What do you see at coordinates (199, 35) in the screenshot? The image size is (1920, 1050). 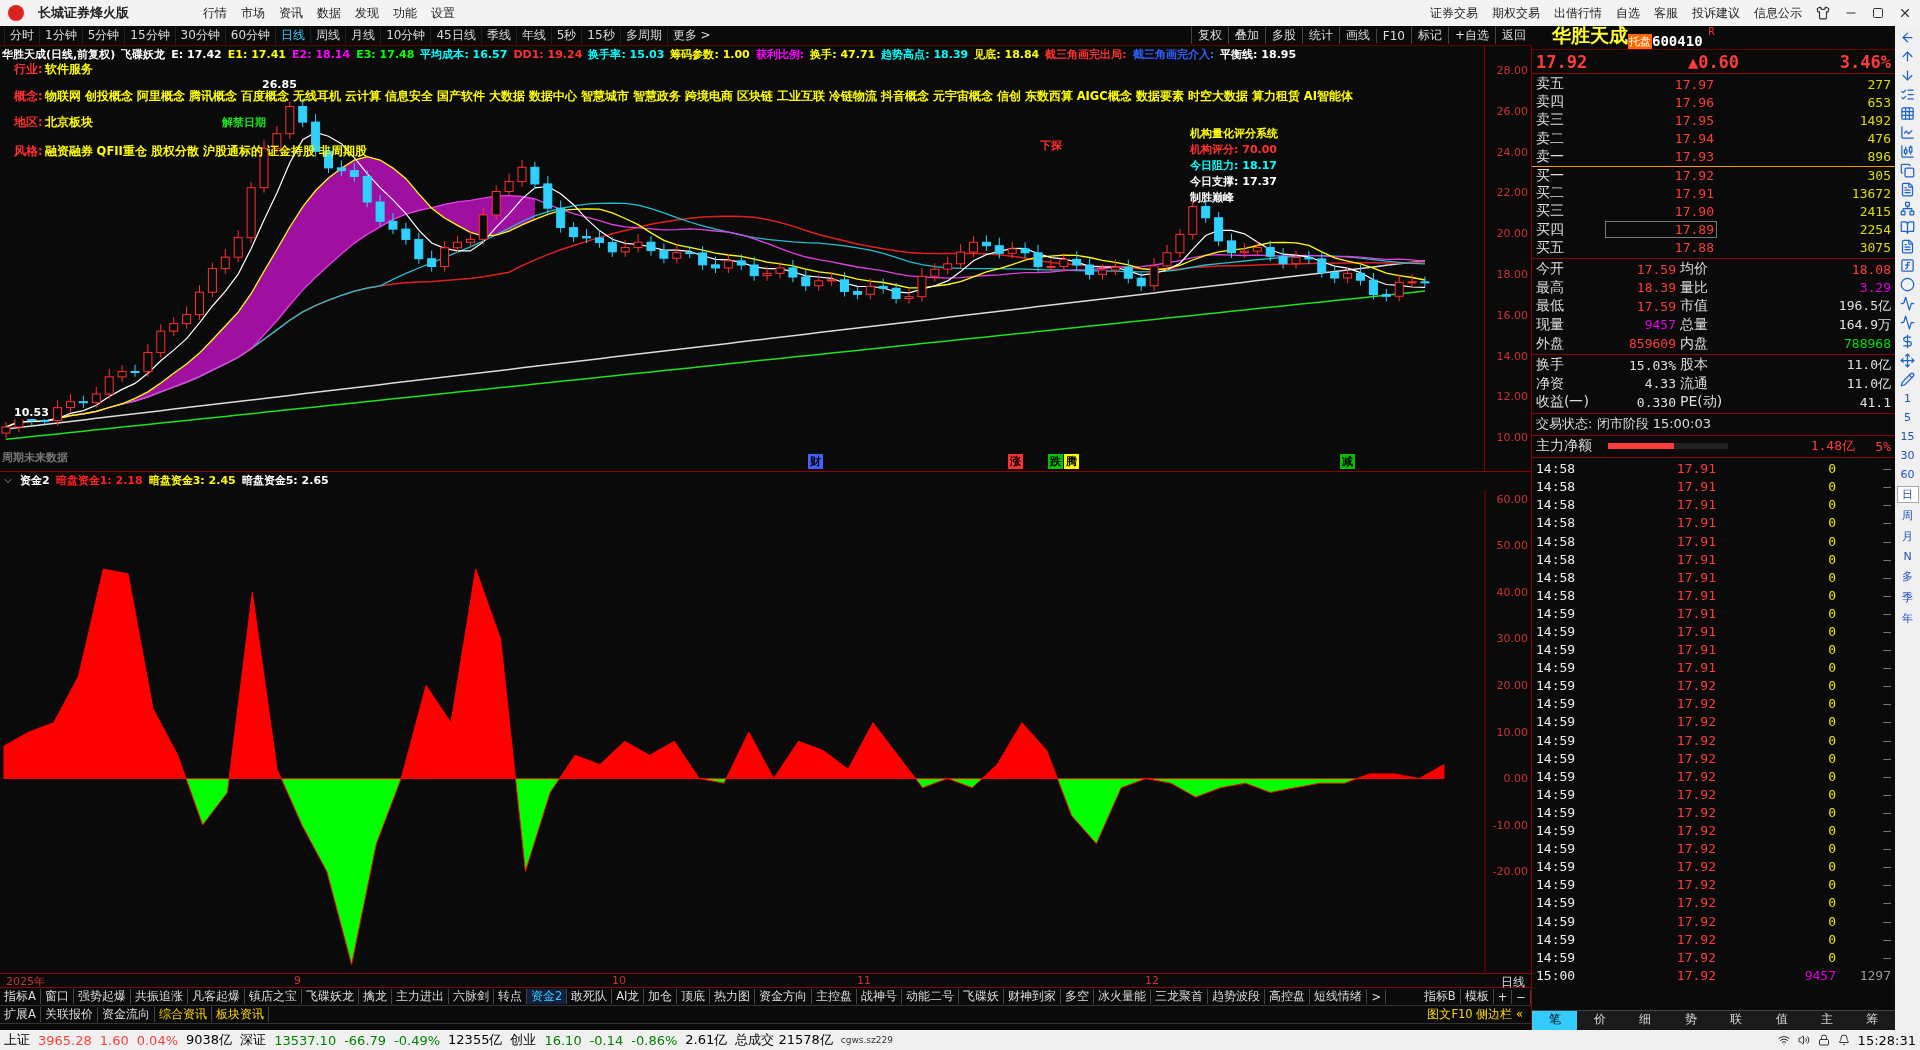 I see `period-tab: 30分钟` at bounding box center [199, 35].